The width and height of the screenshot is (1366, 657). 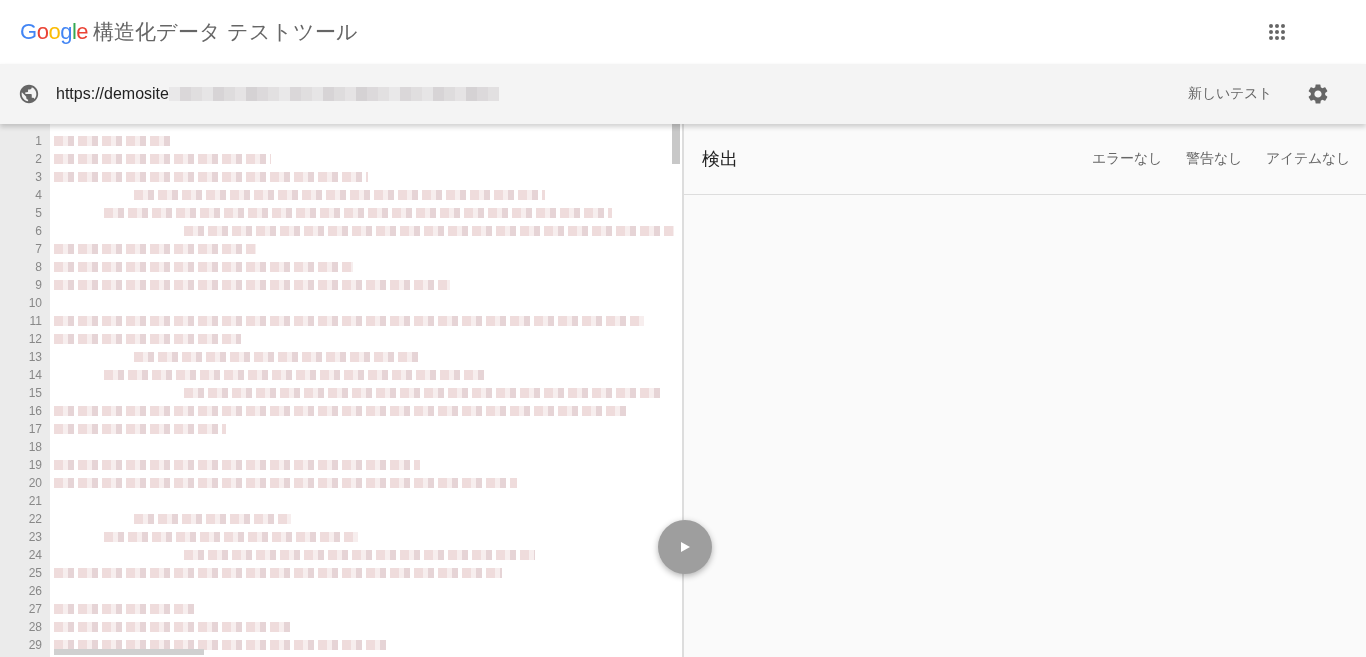 What do you see at coordinates (35, 537) in the screenshot?
I see `line-number: 23` at bounding box center [35, 537].